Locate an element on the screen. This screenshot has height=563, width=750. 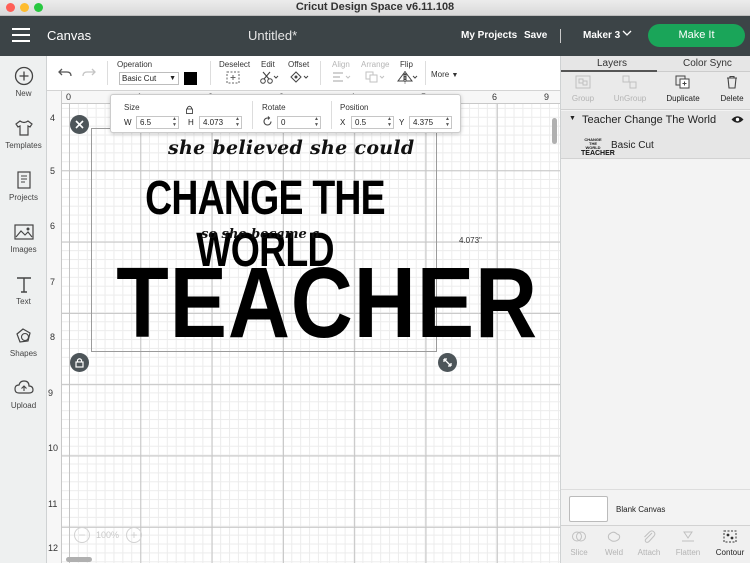
arrange-icon is located at coordinates (375, 79).